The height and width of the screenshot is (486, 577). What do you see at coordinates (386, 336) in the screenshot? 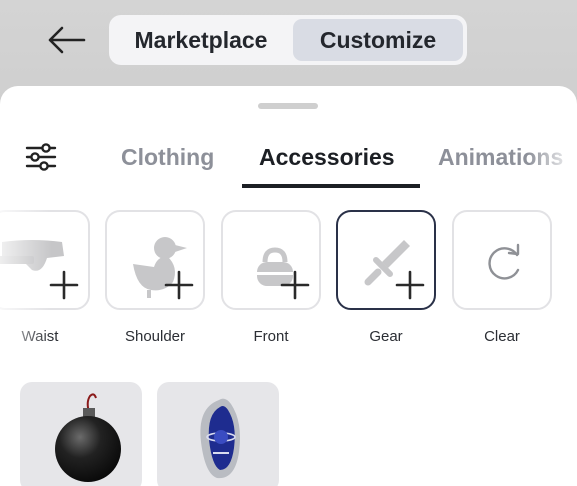
I see `slot-label-gear: Gear` at bounding box center [386, 336].